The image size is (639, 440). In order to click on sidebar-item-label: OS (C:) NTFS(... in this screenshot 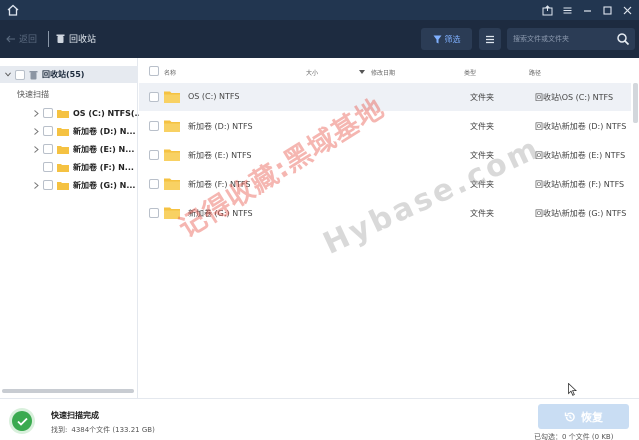, I will do `click(108, 113)`.